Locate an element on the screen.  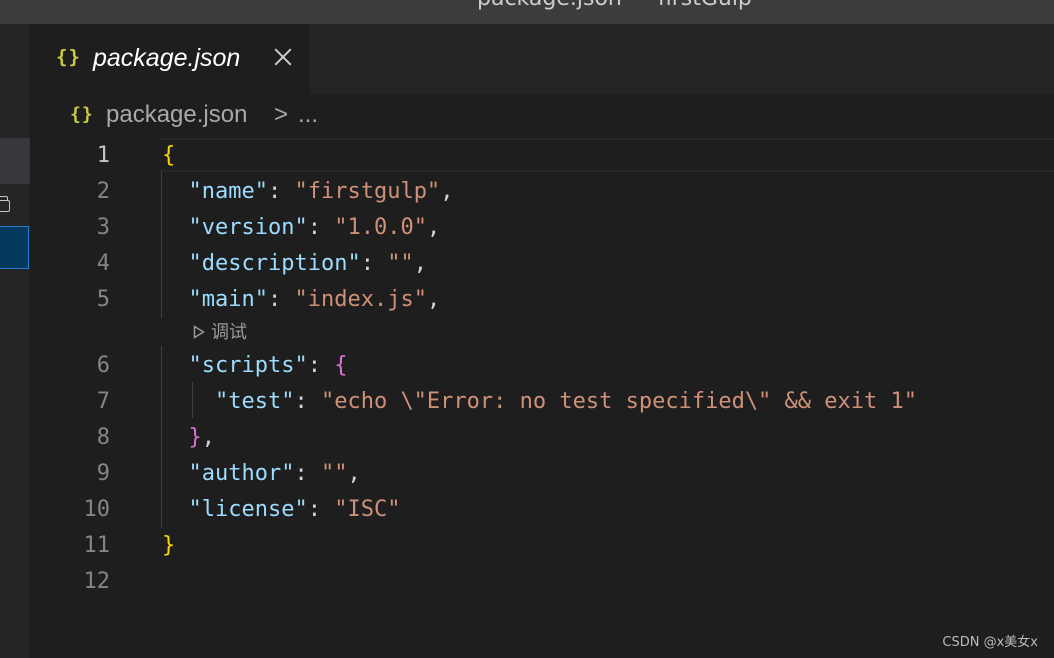
code-line: "description": "", is located at coordinates (294, 264).